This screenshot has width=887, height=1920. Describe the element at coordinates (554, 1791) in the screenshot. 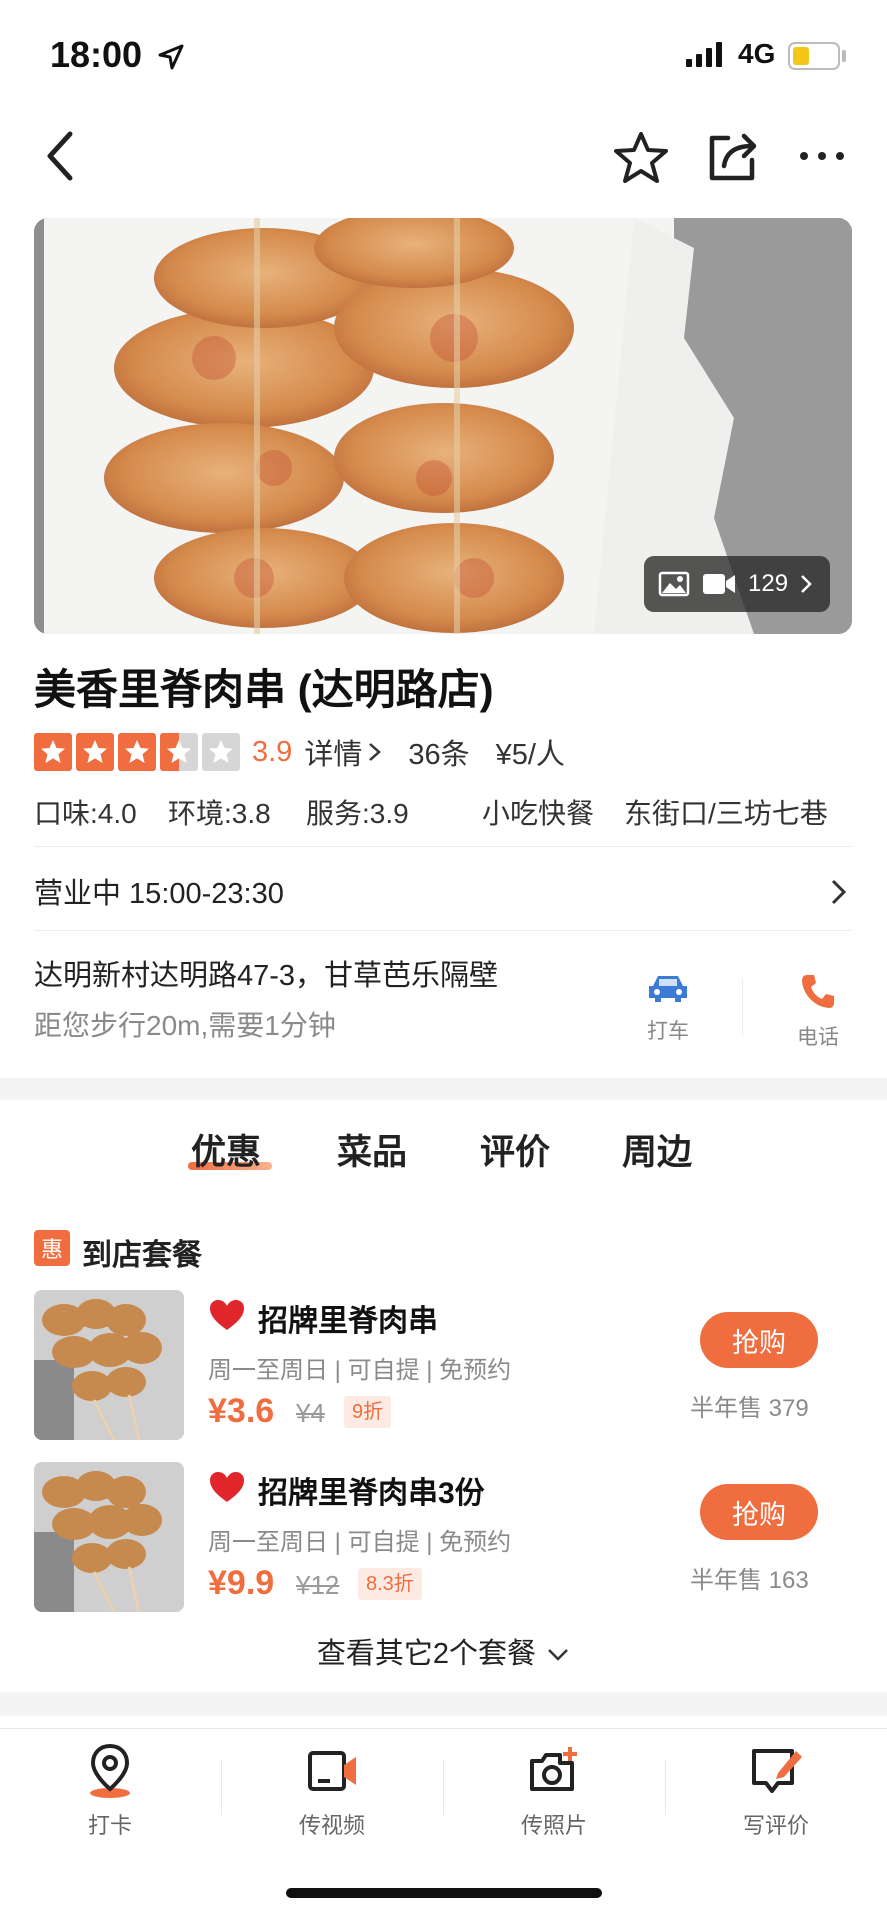

I see `upload-photo-button: 传照片` at that location.